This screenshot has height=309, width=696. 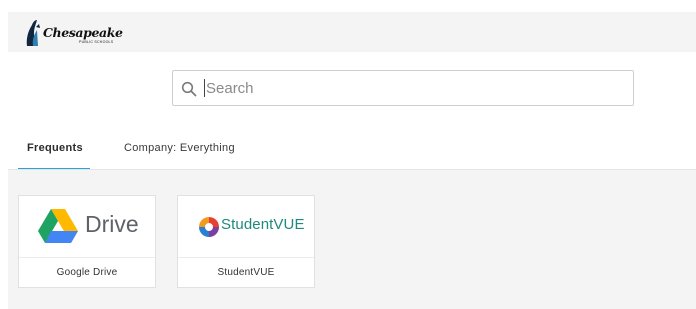 What do you see at coordinates (209, 227) in the screenshot?
I see `studentvue-icon` at bounding box center [209, 227].